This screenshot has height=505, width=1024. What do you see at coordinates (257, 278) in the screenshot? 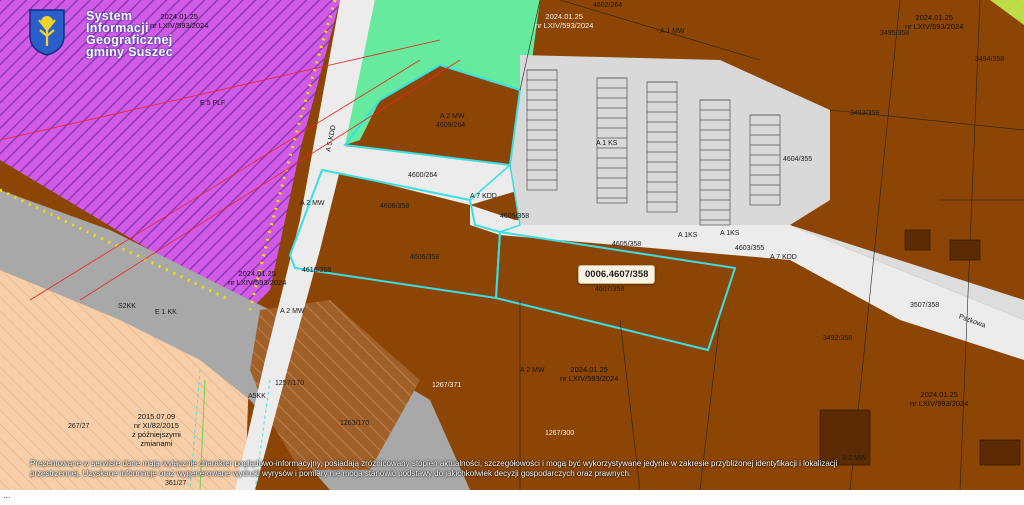
I see `resolution-label-4: 2024.01.25 nr LXIV/593/2024` at bounding box center [257, 278].